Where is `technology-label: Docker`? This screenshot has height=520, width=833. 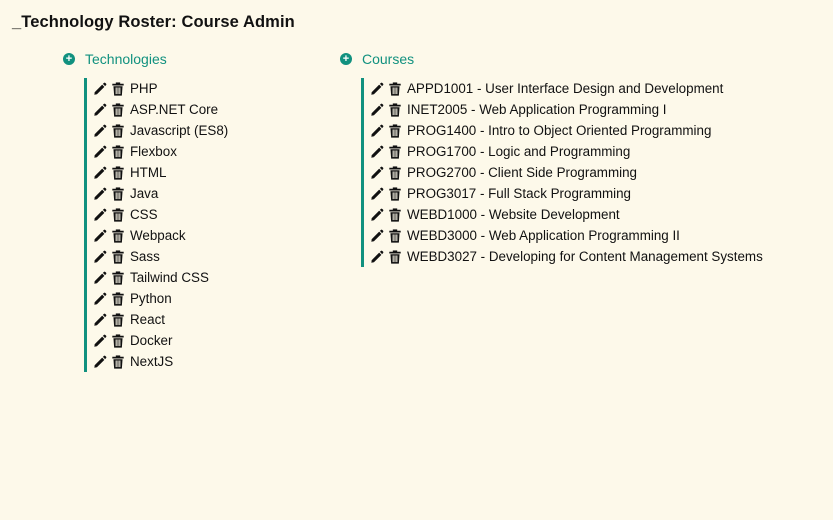
technology-label: Docker is located at coordinates (151, 340).